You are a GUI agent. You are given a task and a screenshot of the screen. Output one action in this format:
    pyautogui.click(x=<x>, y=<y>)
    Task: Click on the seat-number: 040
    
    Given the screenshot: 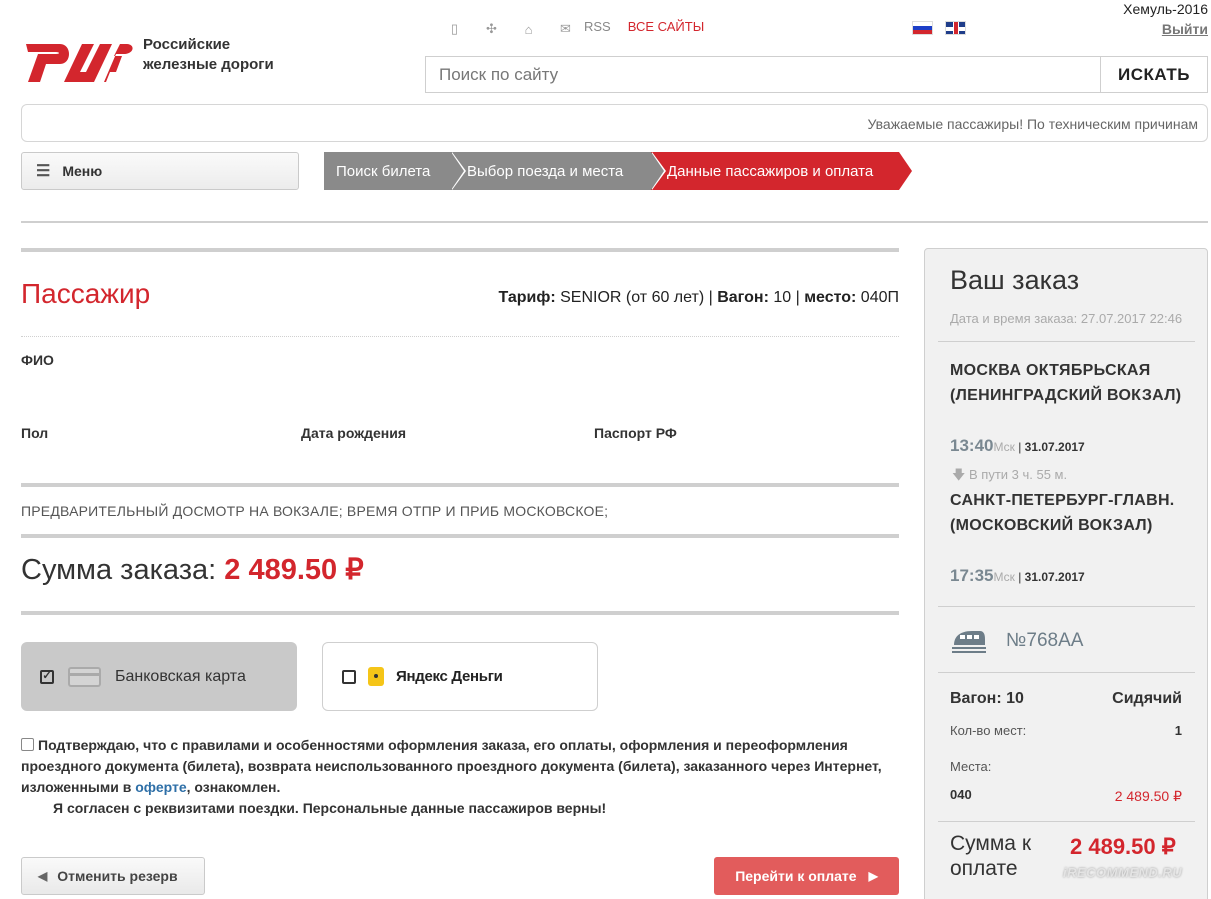 What is the action you would take?
    pyautogui.click(x=961, y=794)
    